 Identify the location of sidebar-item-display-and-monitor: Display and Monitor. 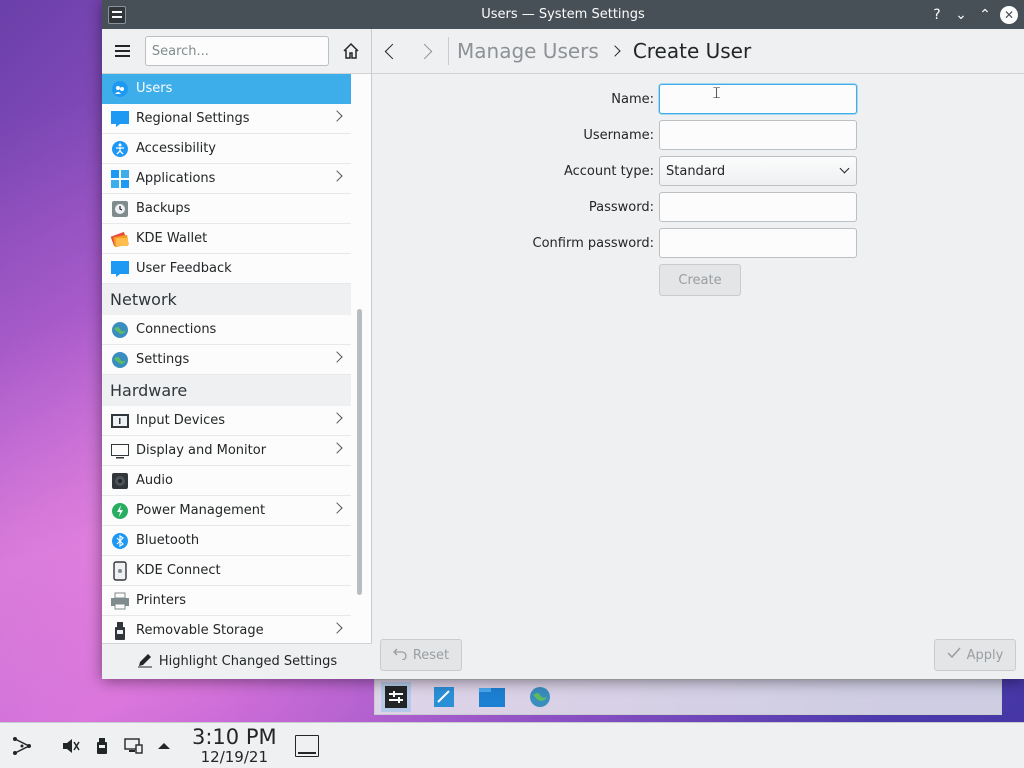
(226, 451).